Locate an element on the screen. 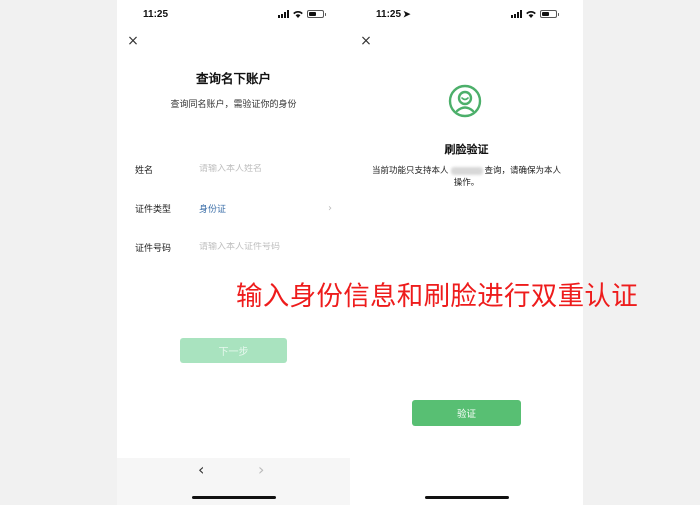  id-number-label: 证件号码 is located at coordinates (153, 248).